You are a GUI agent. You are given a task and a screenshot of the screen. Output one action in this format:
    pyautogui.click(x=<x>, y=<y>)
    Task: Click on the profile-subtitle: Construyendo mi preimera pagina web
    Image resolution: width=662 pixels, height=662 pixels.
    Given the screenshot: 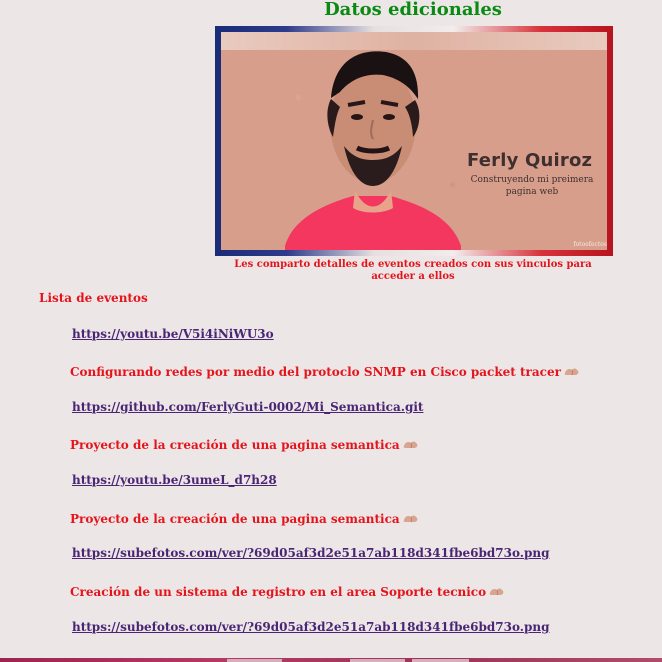 What is the action you would take?
    pyautogui.click(x=532, y=186)
    